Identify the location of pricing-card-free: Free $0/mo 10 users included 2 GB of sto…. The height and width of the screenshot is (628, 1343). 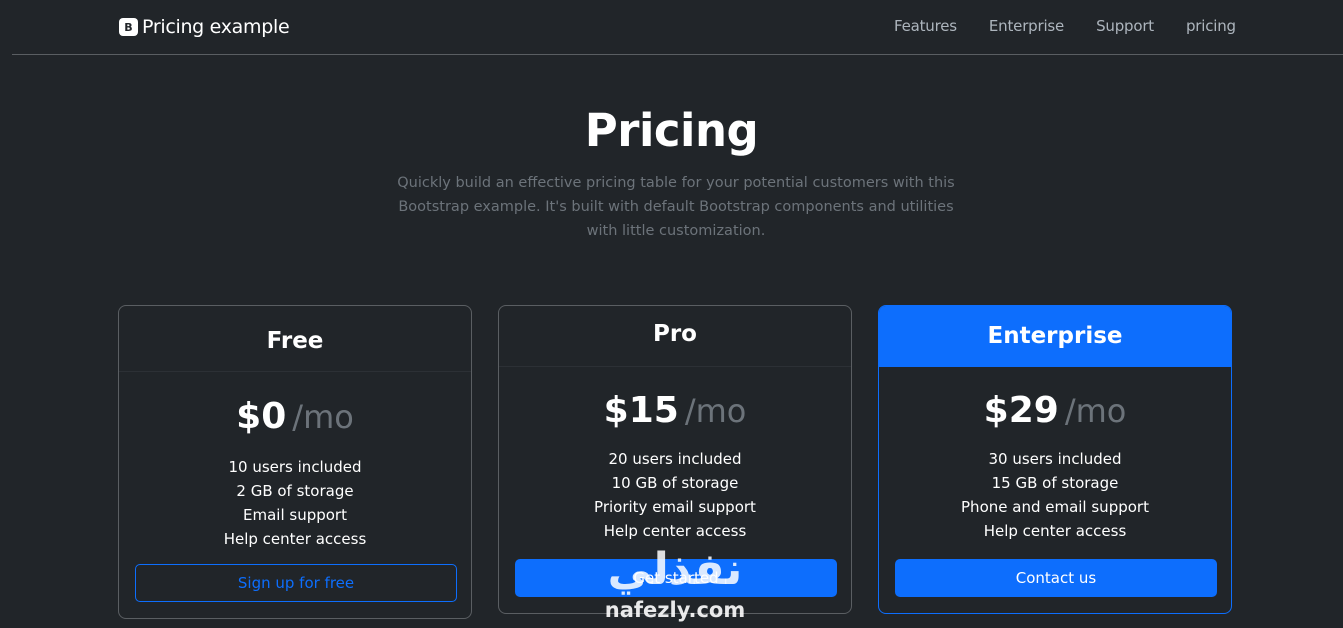
(295, 462).